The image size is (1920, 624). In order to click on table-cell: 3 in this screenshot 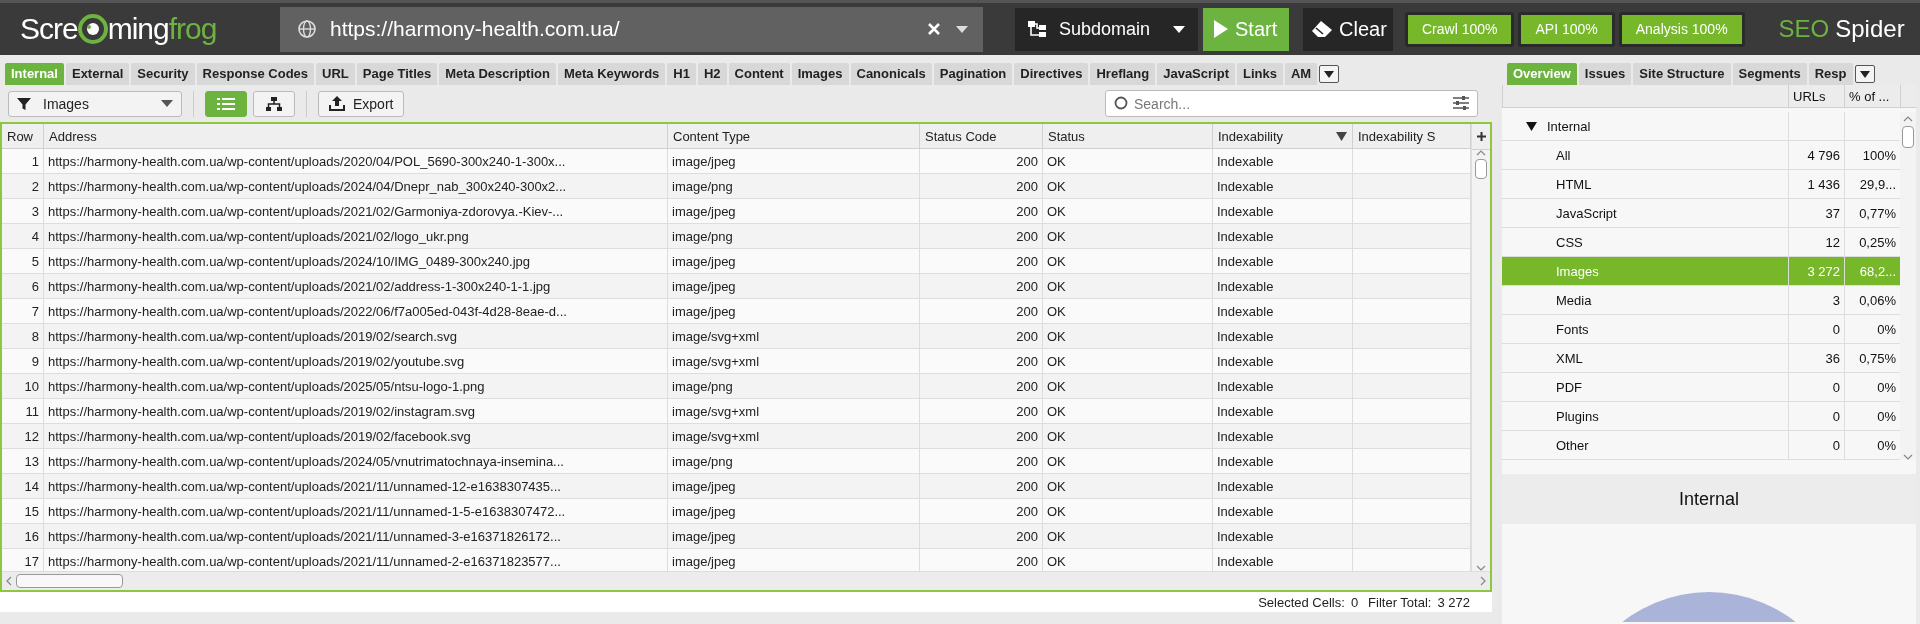, I will do `click(1816, 300)`.